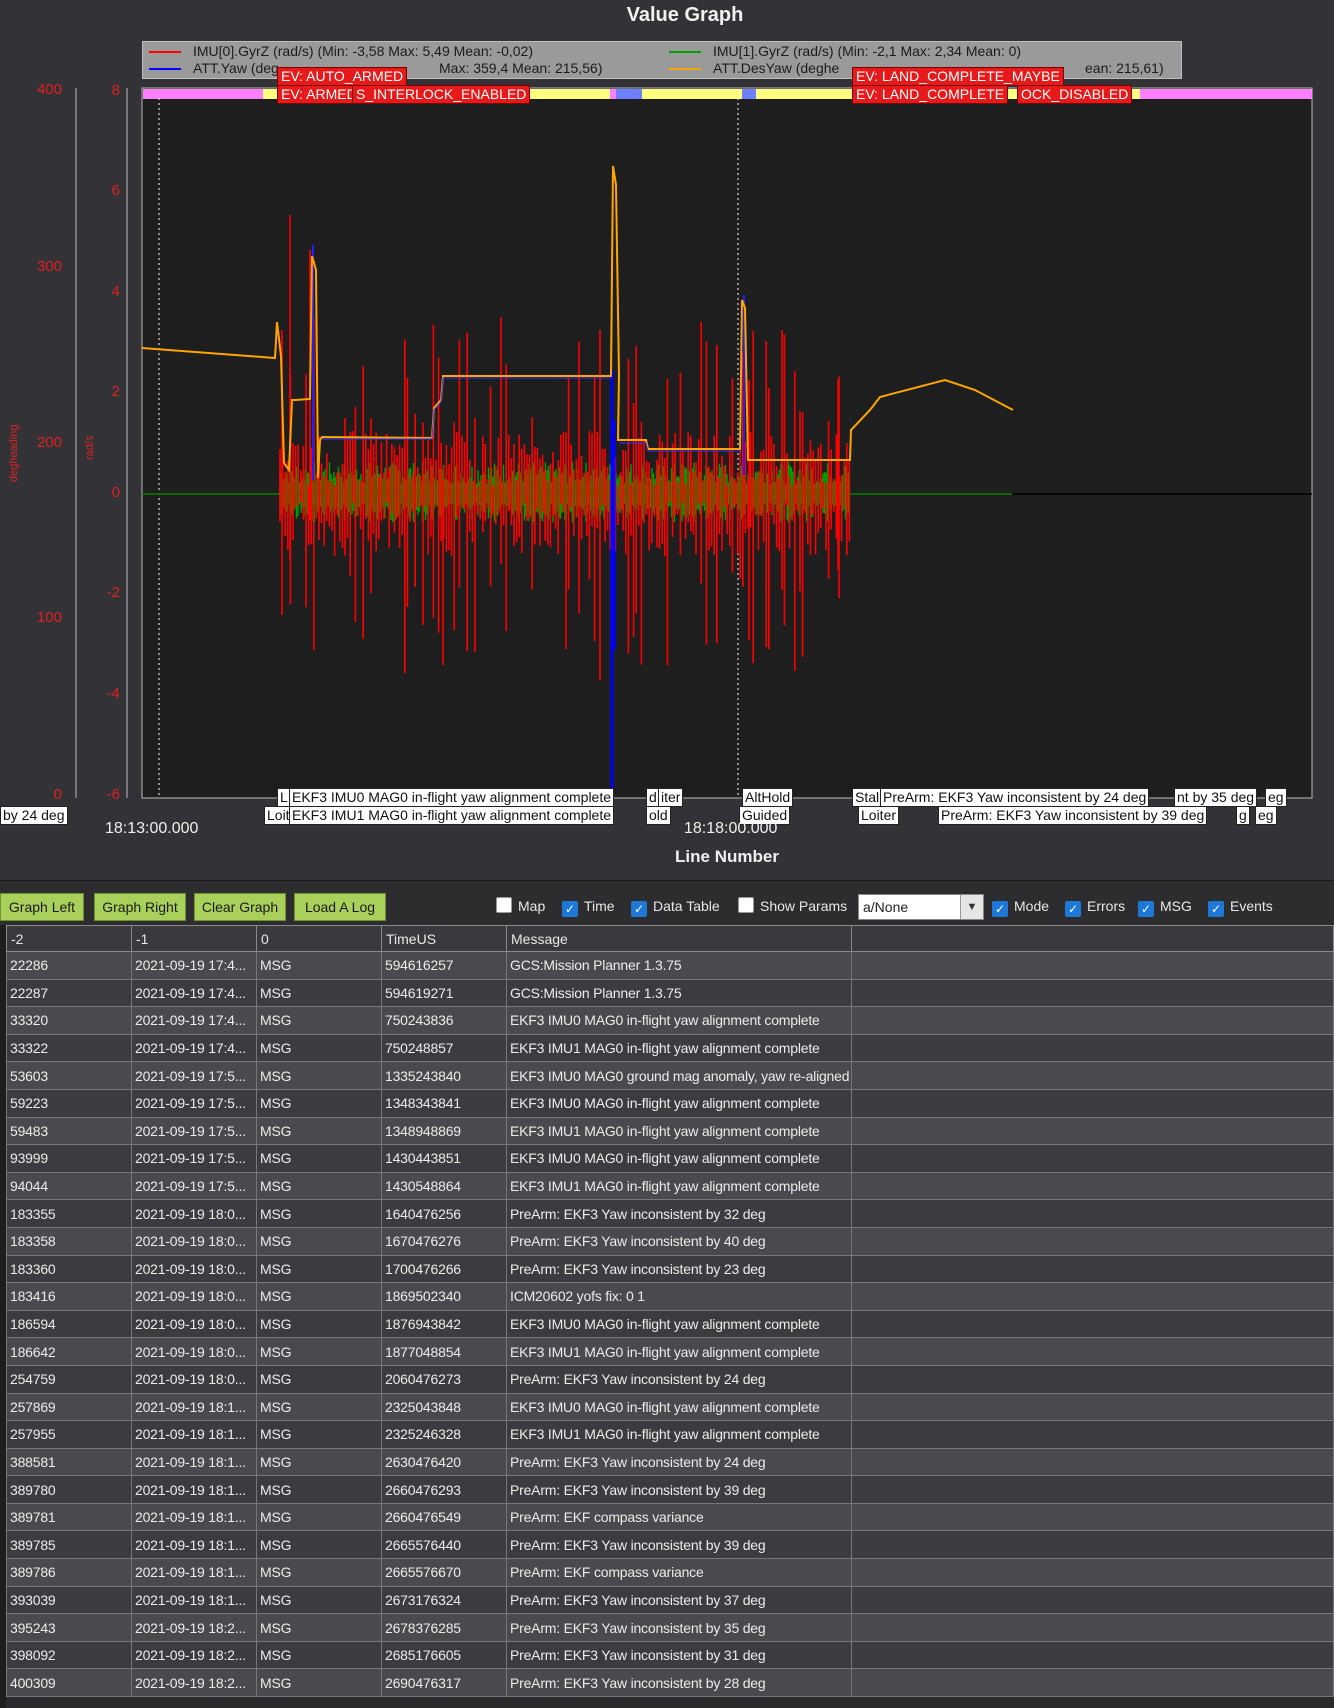  Describe the element at coordinates (879, 815) in the screenshot. I see `msg-tag-loiter: Loiter` at that location.